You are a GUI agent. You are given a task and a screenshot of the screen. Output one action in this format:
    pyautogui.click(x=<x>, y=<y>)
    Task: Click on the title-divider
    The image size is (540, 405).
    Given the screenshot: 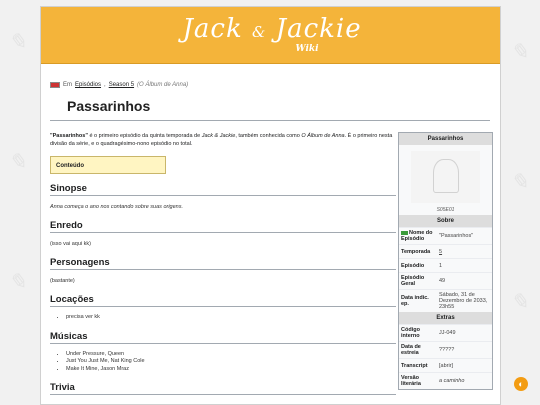 What is the action you would take?
    pyautogui.click(x=270, y=120)
    